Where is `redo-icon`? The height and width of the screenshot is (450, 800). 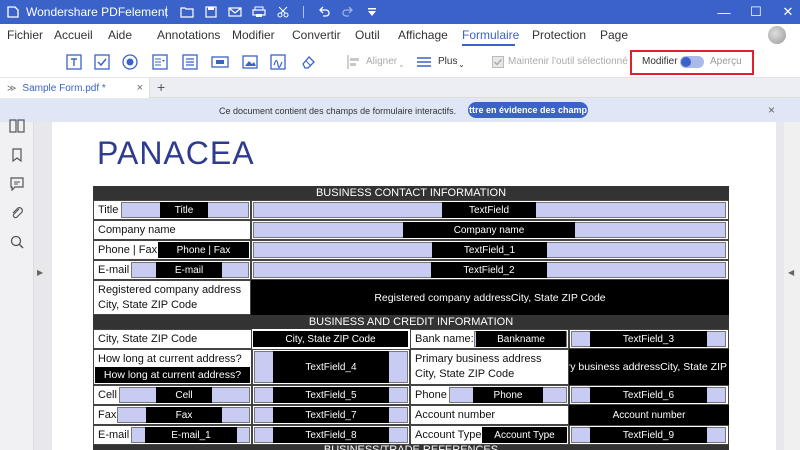 redo-icon is located at coordinates (348, 12).